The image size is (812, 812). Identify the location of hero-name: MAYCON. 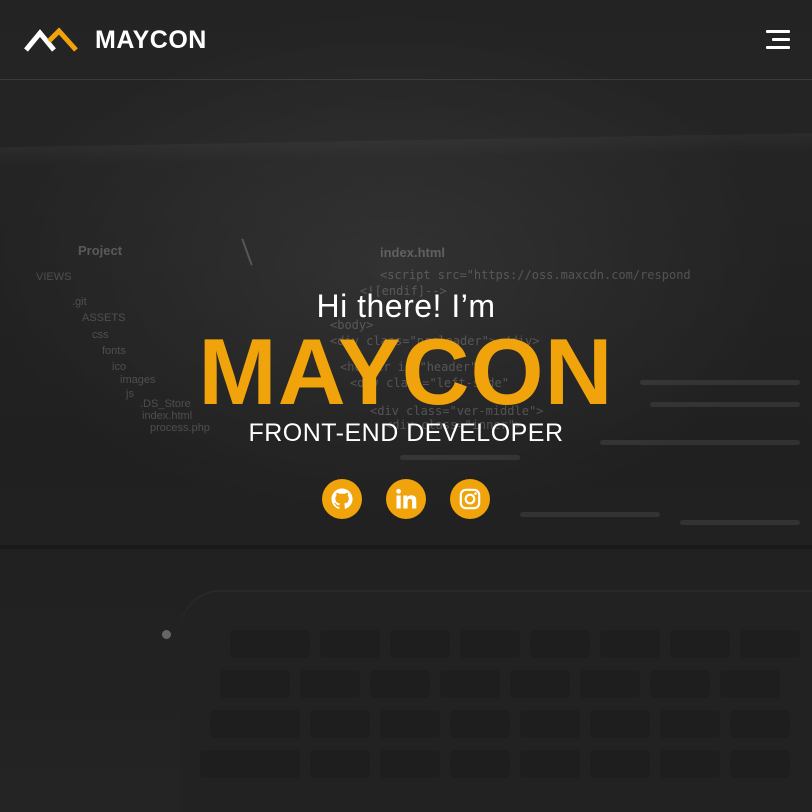
(406, 371).